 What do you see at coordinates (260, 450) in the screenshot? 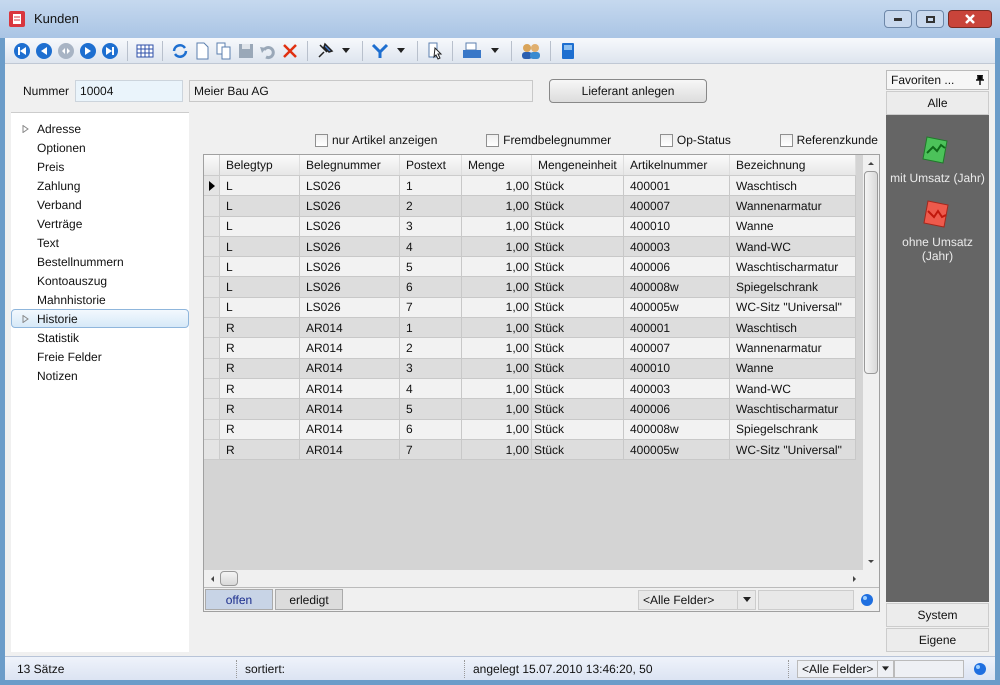
I see `table-cell: R` at bounding box center [260, 450].